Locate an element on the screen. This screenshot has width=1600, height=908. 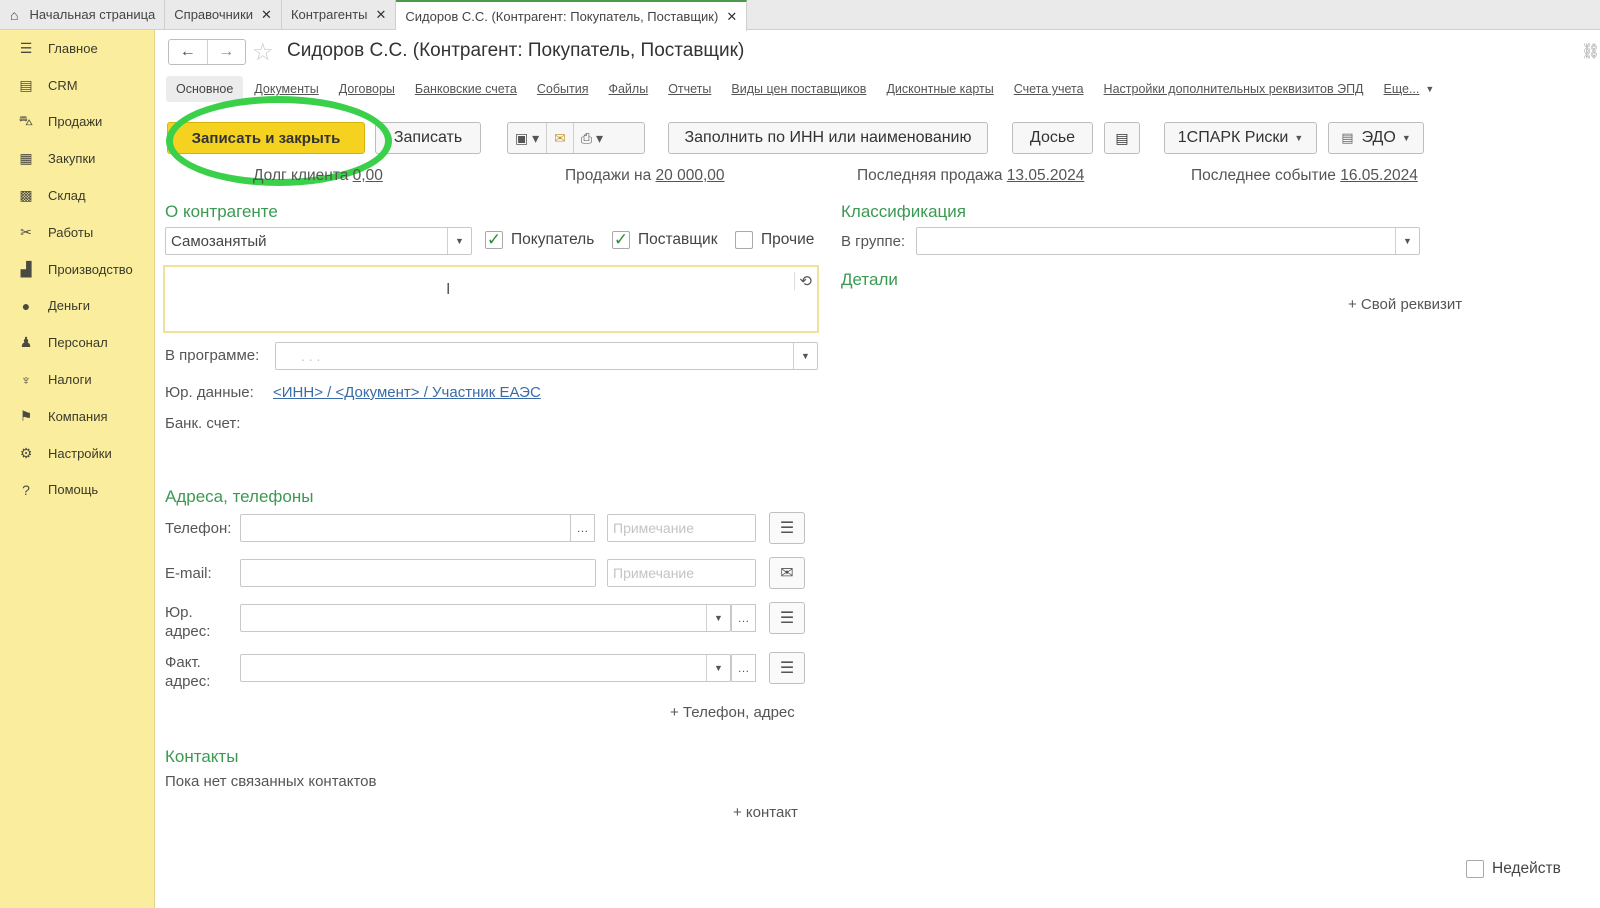
program-select: . . . ▼ is located at coordinates (546, 356).